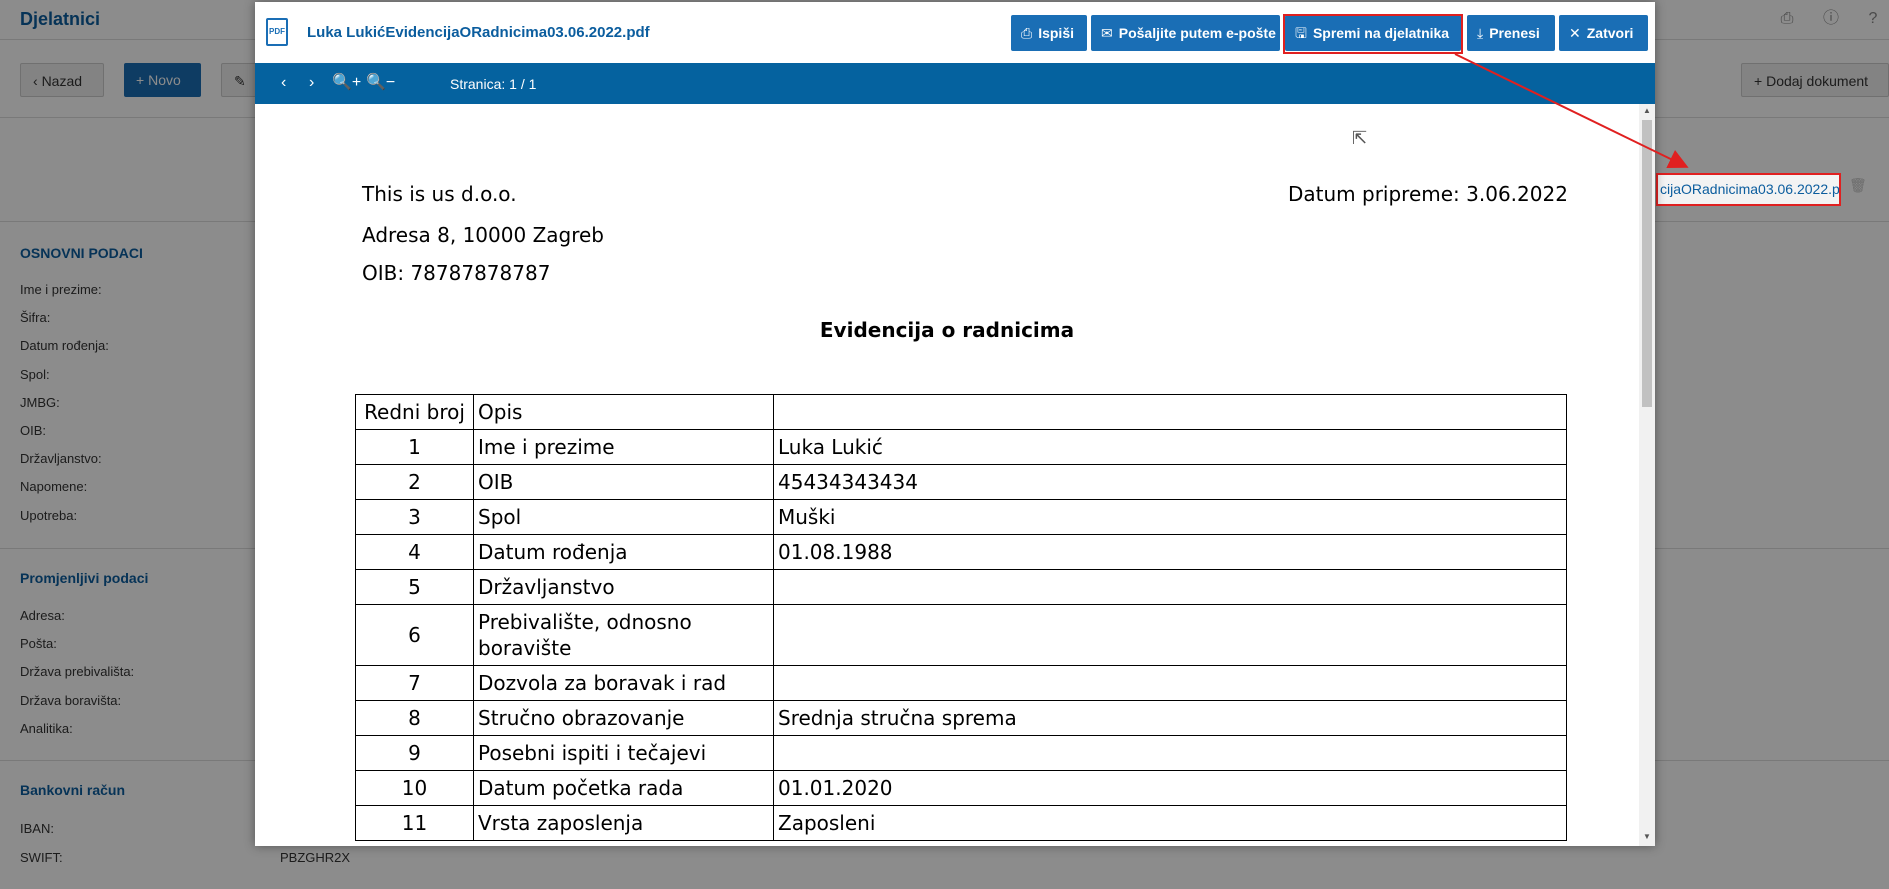 Image resolution: width=1889 pixels, height=889 pixels. What do you see at coordinates (1575, 33) in the screenshot?
I see `close-icon: ✕` at bounding box center [1575, 33].